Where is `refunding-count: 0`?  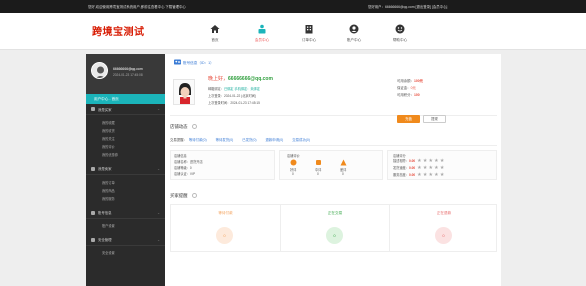
refunding-count: 0 is located at coordinates (443, 235).